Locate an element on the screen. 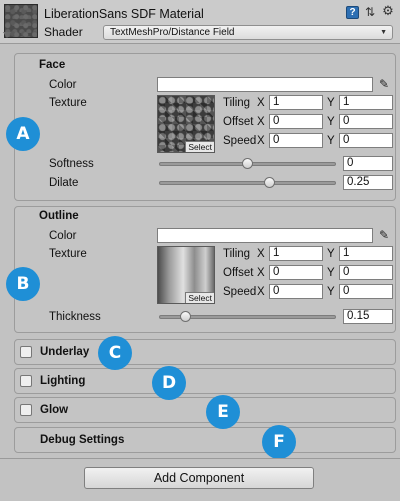  shader-dropdown-value: TextMeshPro/Distance Field is located at coordinates (172, 32).